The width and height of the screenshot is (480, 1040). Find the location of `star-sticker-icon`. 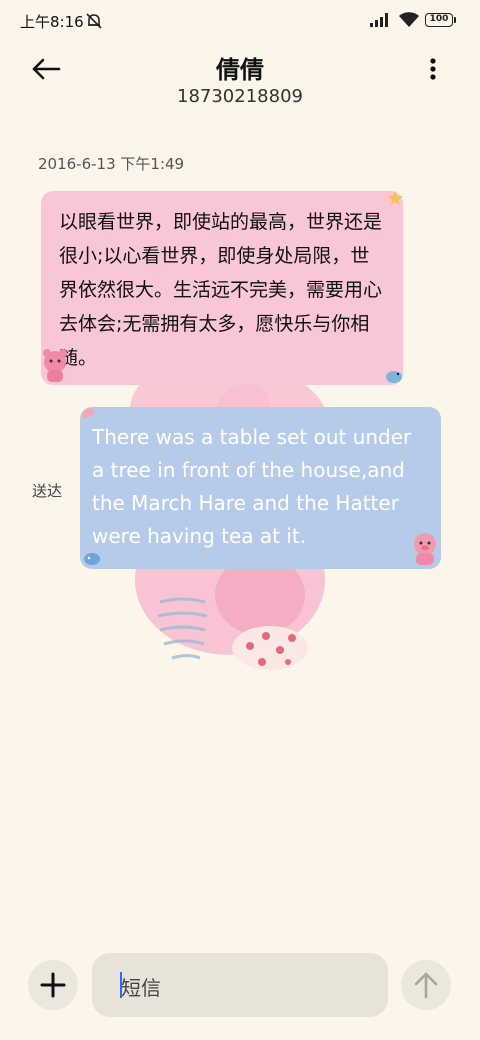

star-sticker-icon is located at coordinates (395, 198).